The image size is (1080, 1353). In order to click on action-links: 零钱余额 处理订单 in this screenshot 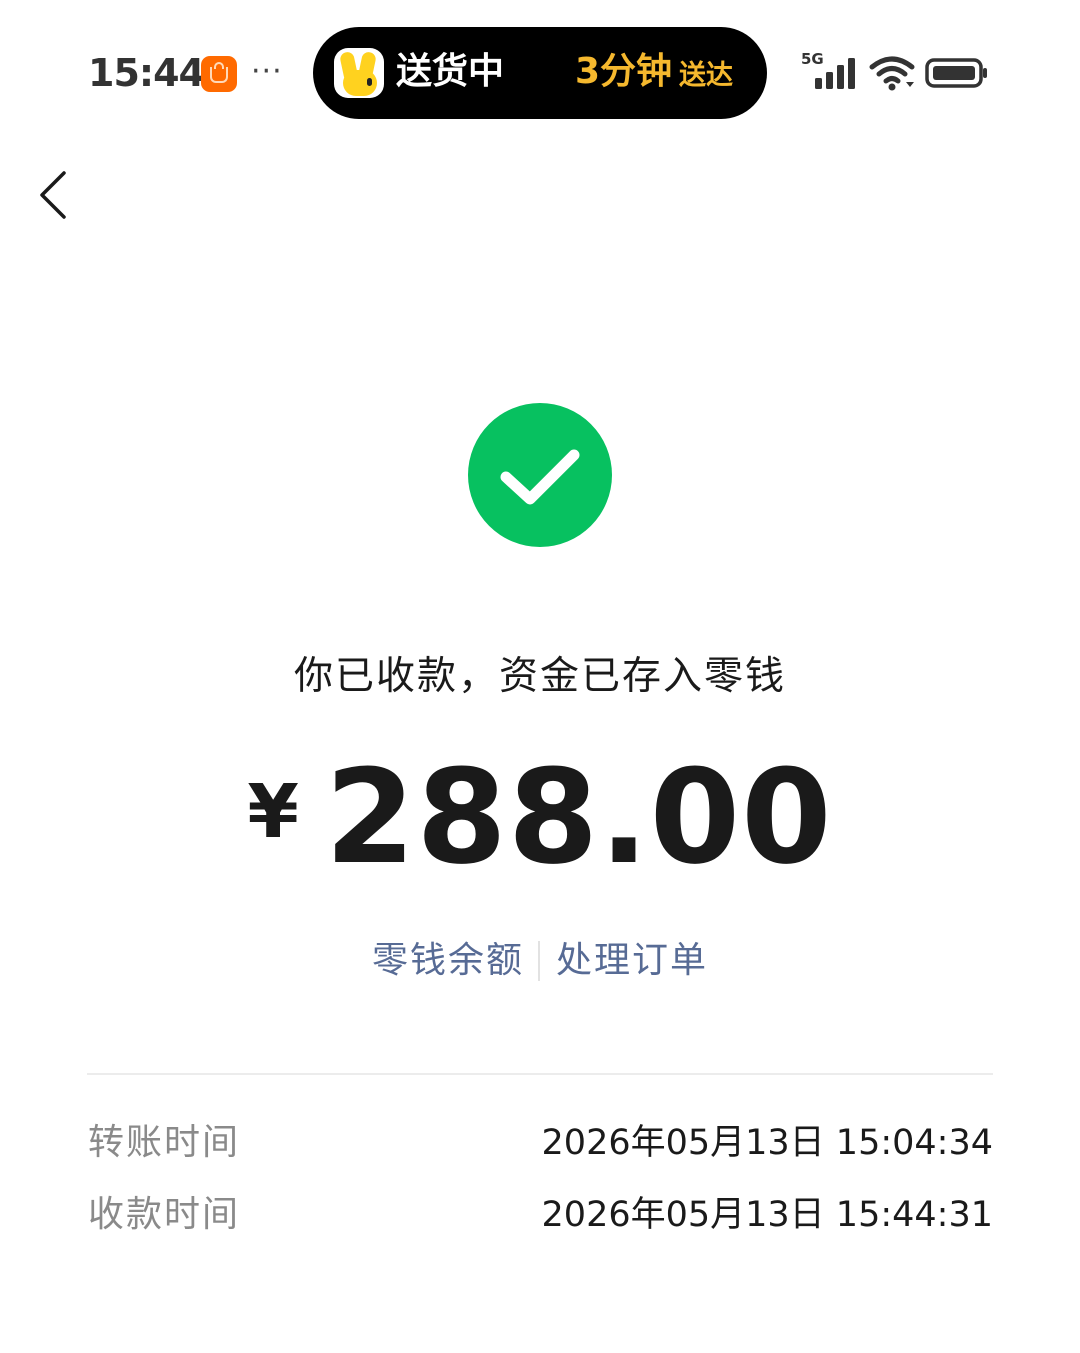, I will do `click(540, 960)`.